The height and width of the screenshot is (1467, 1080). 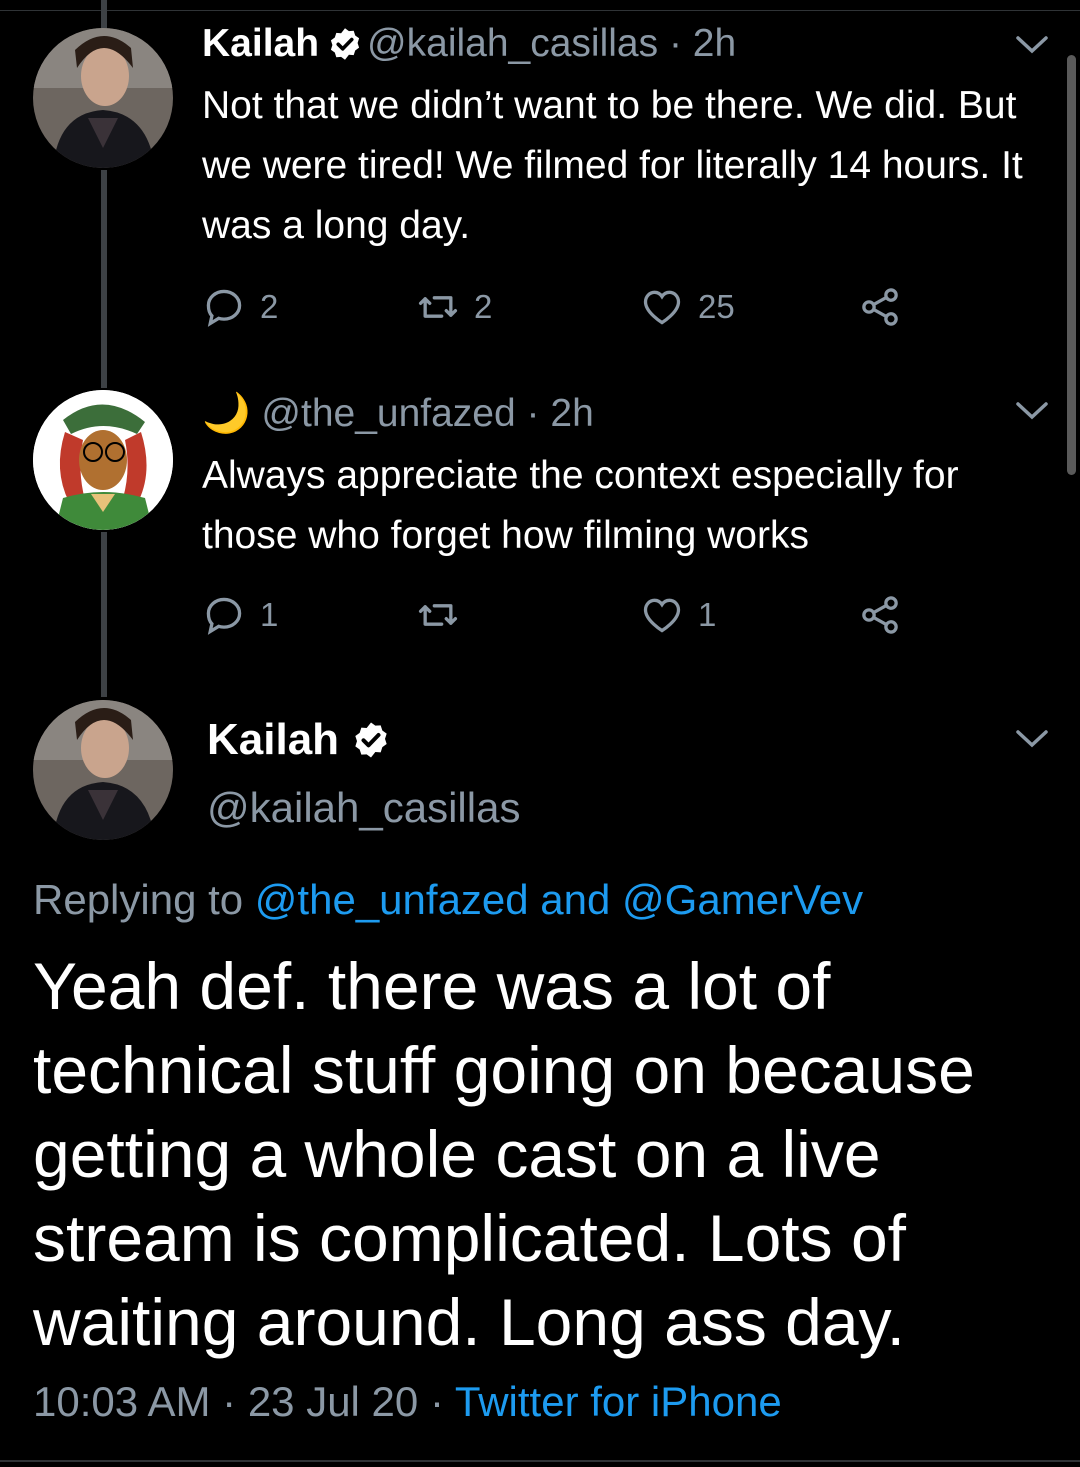 I want to click on user-handle: @the_unfazed, so click(x=388, y=413).